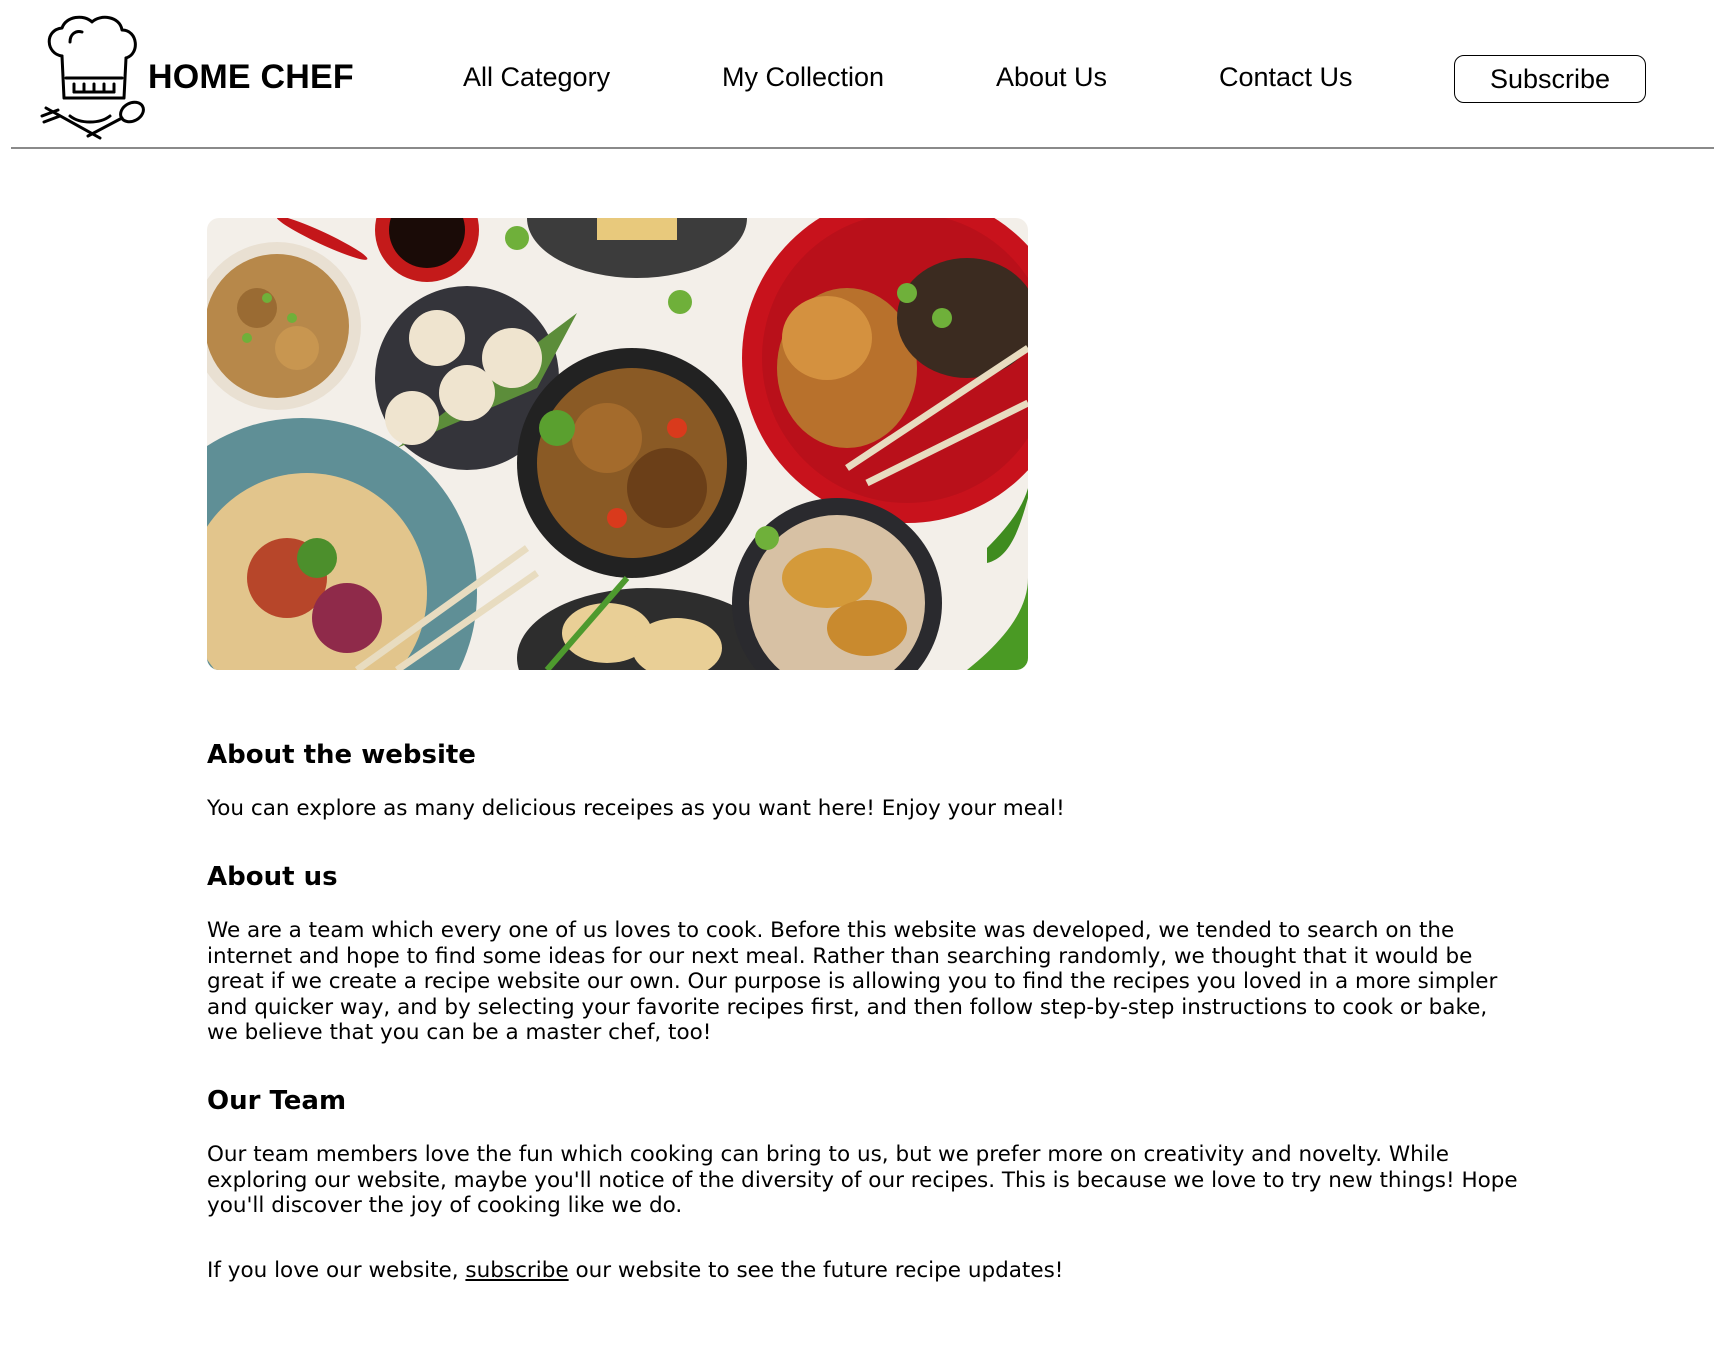 Image resolution: width=1722 pixels, height=1349 pixels. Describe the element at coordinates (251, 77) in the screenshot. I see `brand-name: HOME CHEF` at that location.